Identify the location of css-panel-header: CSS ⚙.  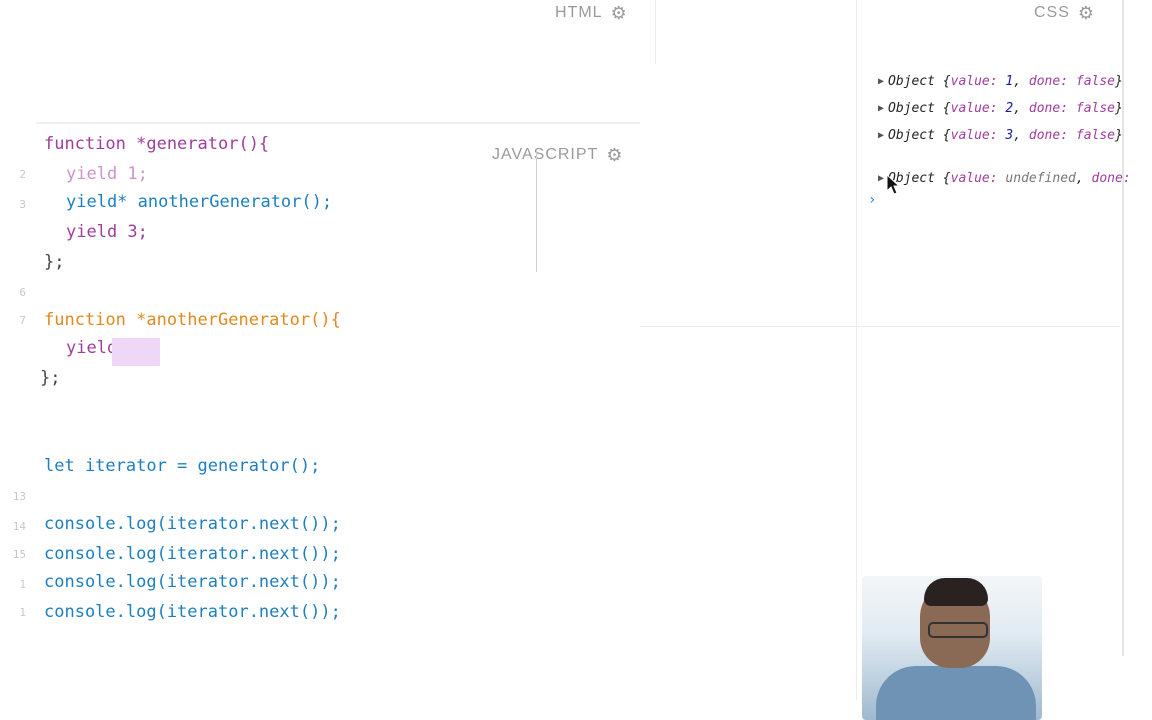
(1064, 13).